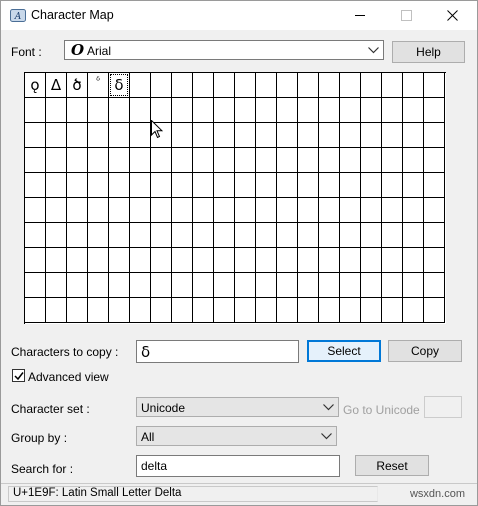 The image size is (478, 506). What do you see at coordinates (77, 85) in the screenshot?
I see `character-cell: ծ` at bounding box center [77, 85].